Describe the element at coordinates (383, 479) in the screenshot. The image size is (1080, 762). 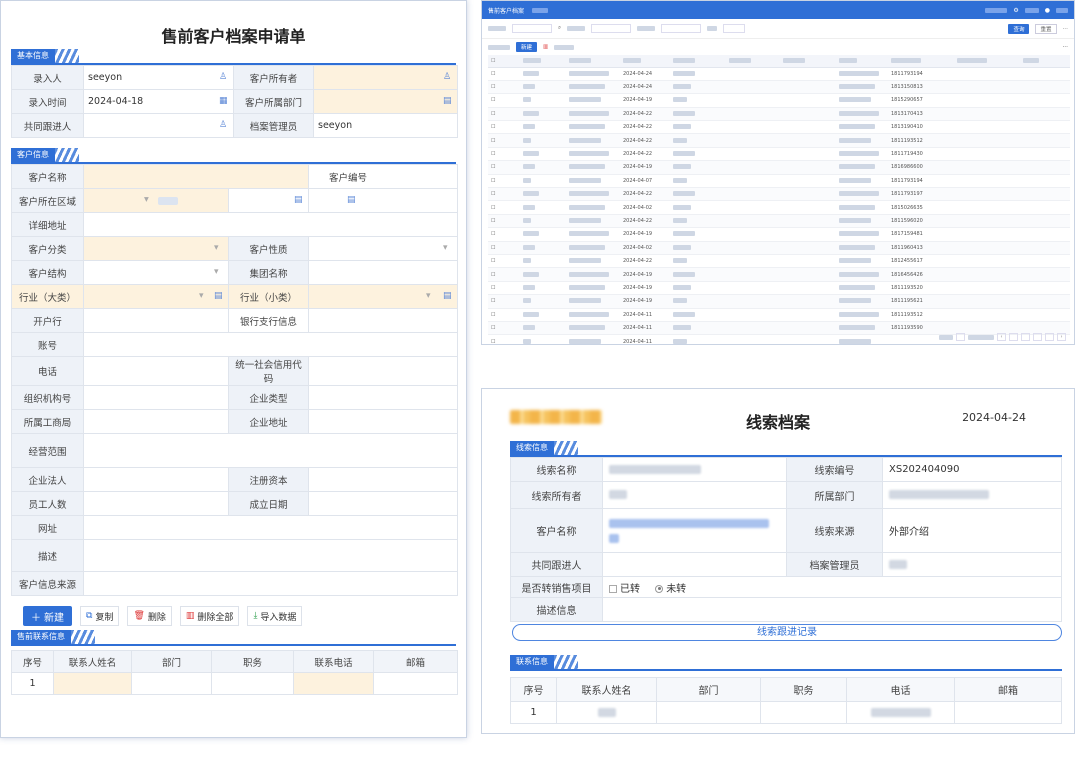
I see `reg-capital-field` at that location.